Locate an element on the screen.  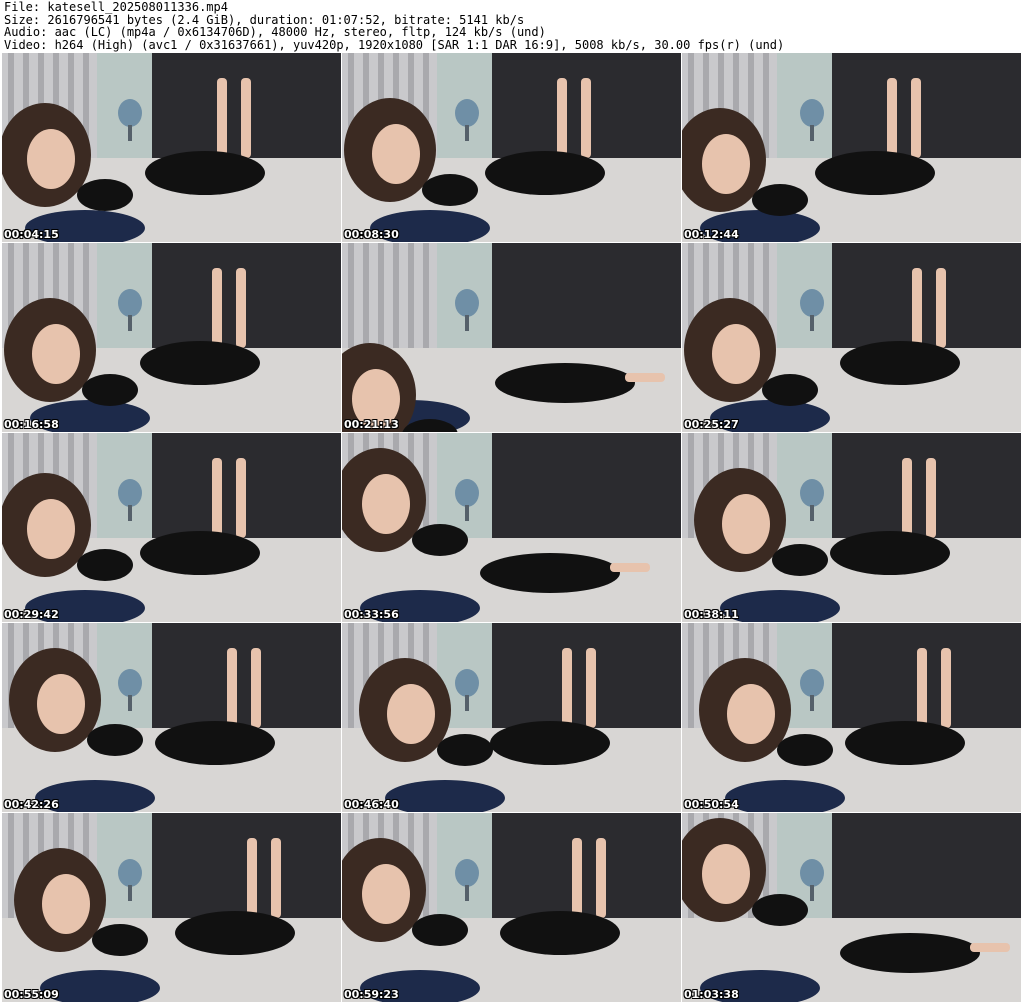
thumbnail-frame: 00:42:26 is located at coordinates (171, 717).